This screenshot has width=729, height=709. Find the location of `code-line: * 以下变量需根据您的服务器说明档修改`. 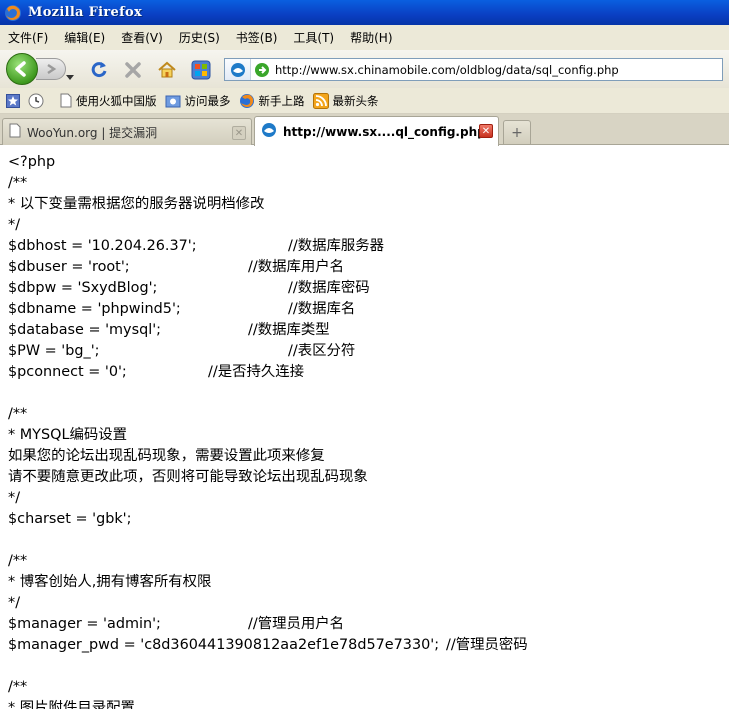

code-line: * 以下变量需根据您的服务器说明档修改 is located at coordinates (368, 204).